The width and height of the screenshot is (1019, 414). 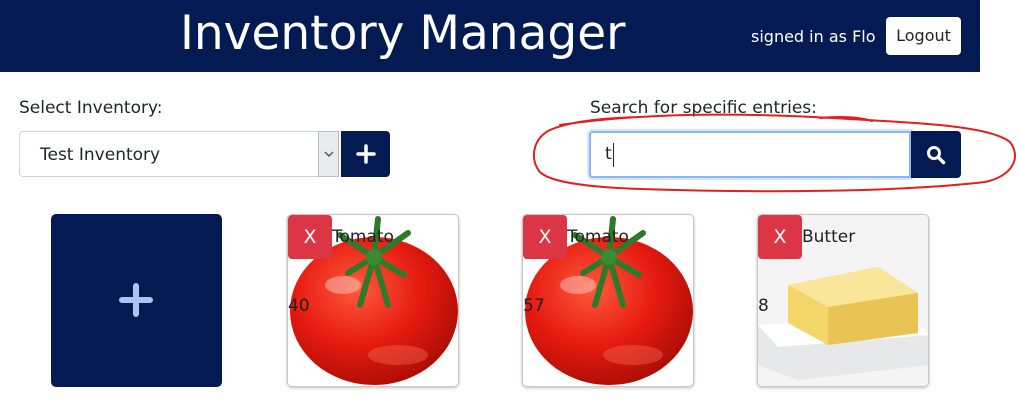 What do you see at coordinates (613, 155) in the screenshot?
I see `text-caret` at bounding box center [613, 155].